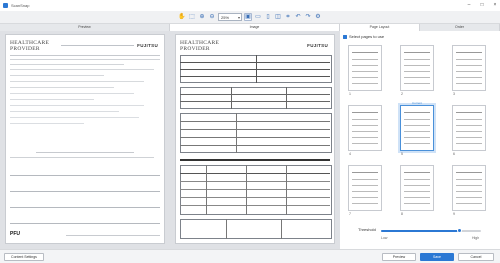 The width and height of the screenshot is (500, 263). I want to click on title-bar: ScanSnap – □ ×, so click(250, 5).